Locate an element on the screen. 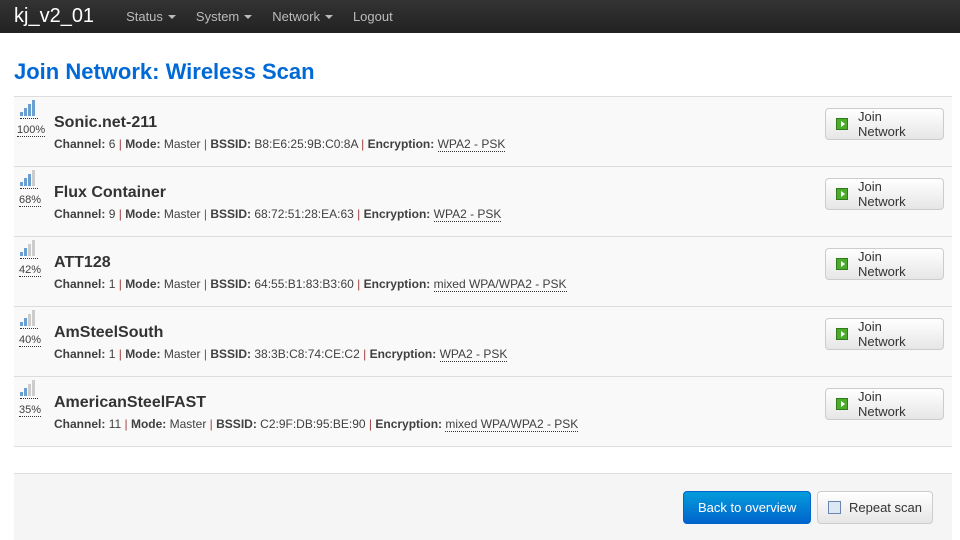  bssid-value: C2:9F:DB:95:BE:90 is located at coordinates (313, 424).